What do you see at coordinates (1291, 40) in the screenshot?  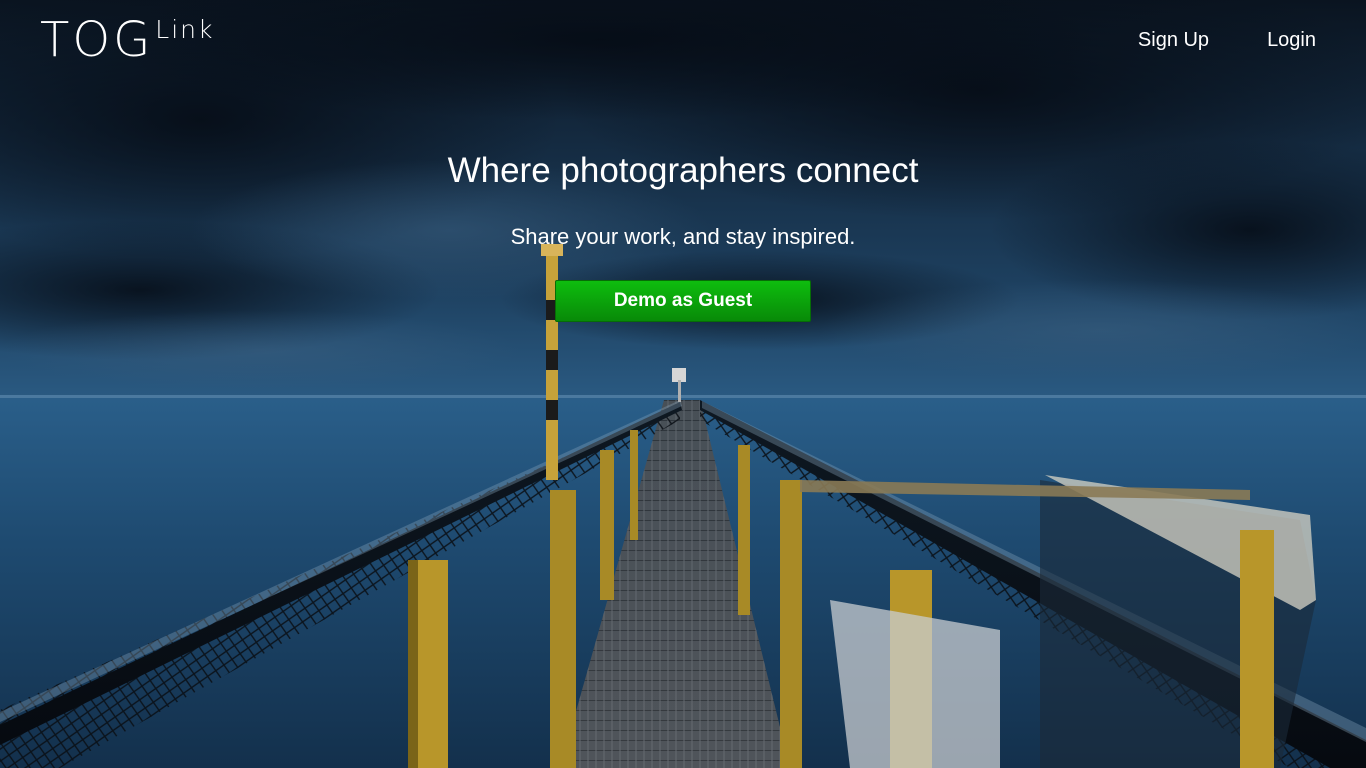 I see `login-link: Login` at bounding box center [1291, 40].